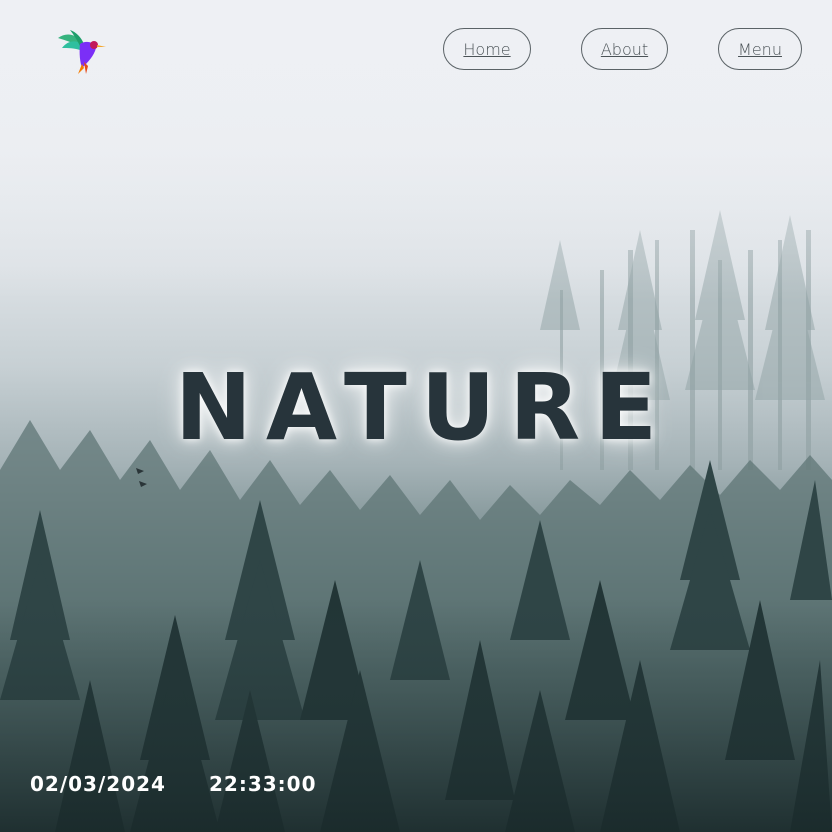  Describe the element at coordinates (487, 49) in the screenshot. I see `nav-home-button: Home` at that location.